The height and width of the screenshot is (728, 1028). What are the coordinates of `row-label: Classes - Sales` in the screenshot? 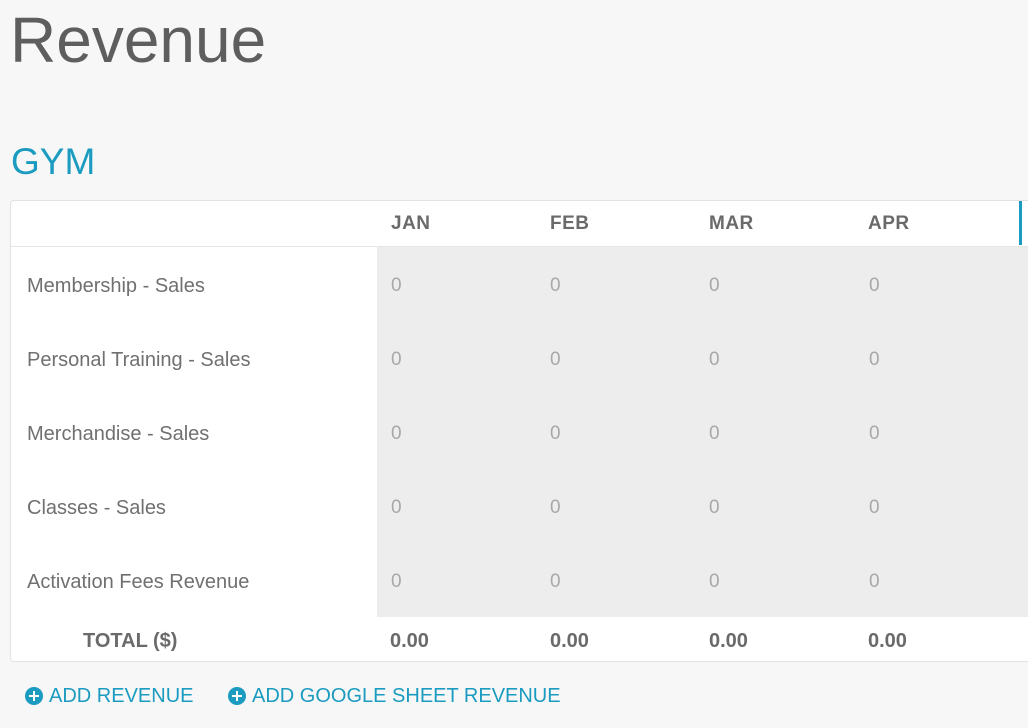 It's located at (96, 508).